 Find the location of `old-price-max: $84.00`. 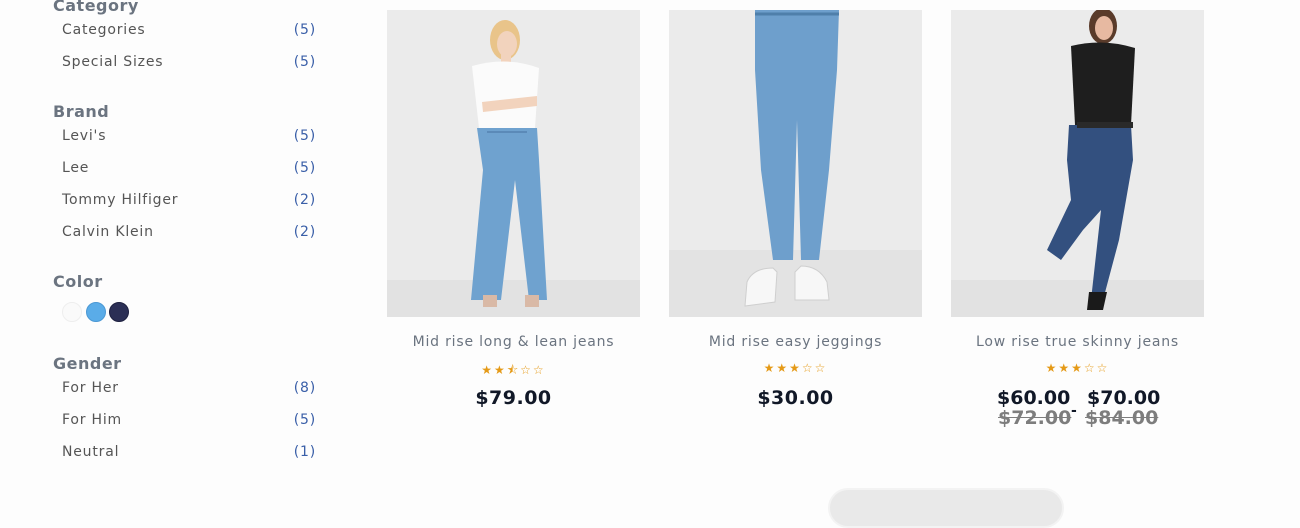

old-price-max: $84.00 is located at coordinates (1122, 418).